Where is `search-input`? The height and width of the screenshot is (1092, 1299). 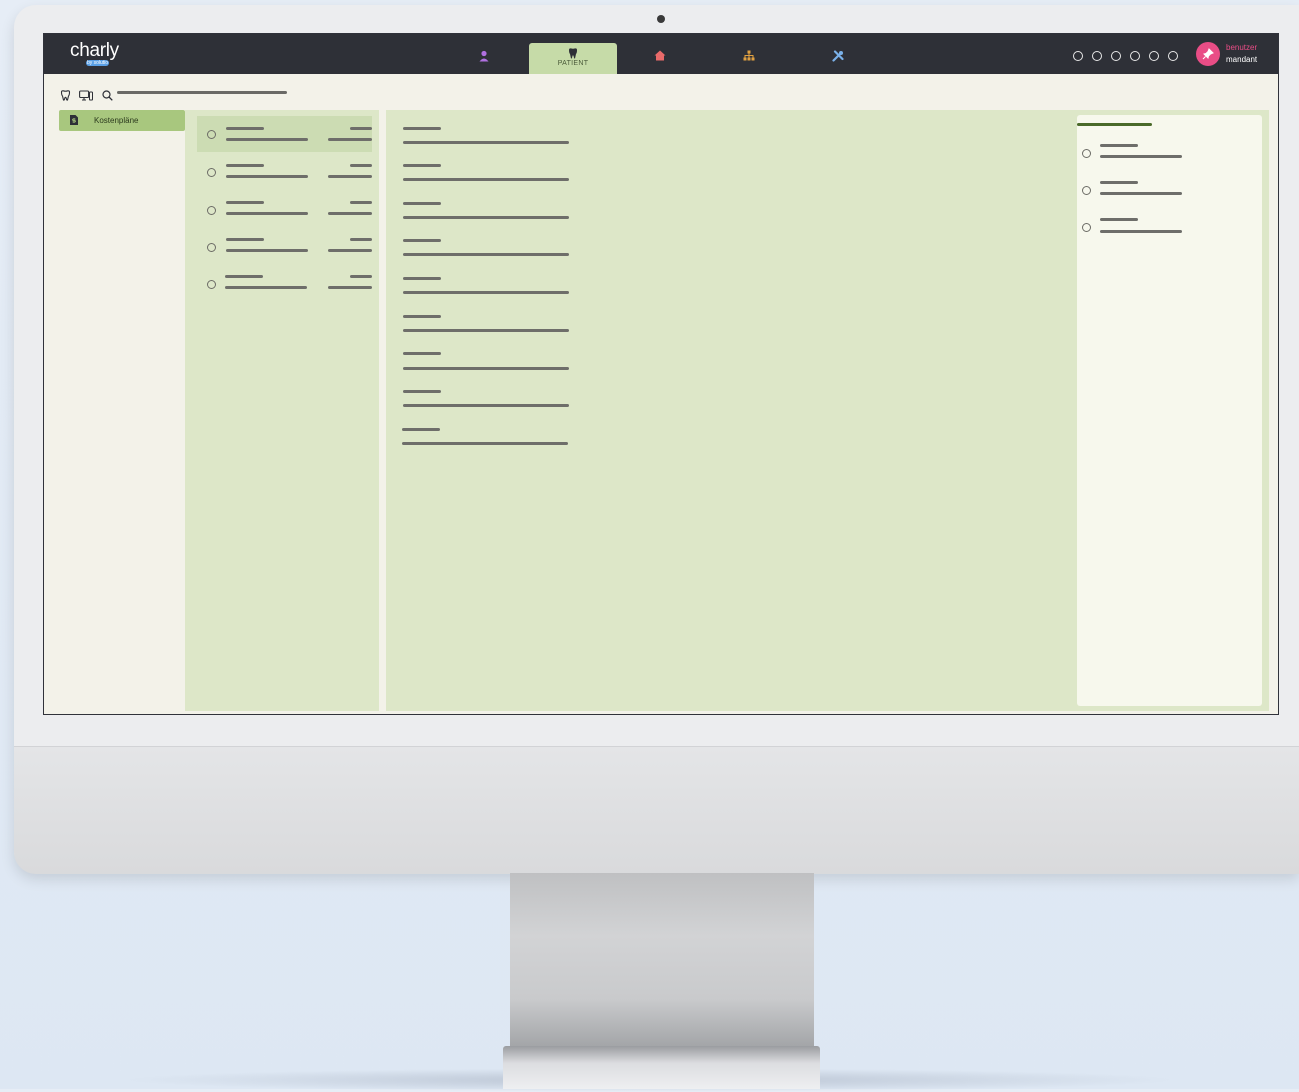
search-input is located at coordinates (202, 92).